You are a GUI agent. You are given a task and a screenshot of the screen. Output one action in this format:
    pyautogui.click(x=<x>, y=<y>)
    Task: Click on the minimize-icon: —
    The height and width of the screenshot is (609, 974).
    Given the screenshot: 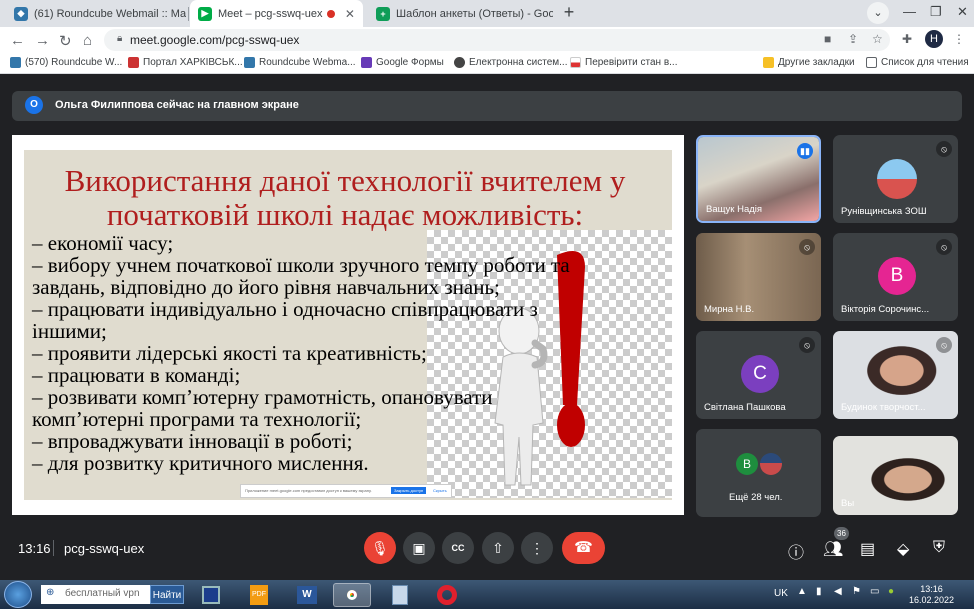 What is the action you would take?
    pyautogui.click(x=909, y=11)
    